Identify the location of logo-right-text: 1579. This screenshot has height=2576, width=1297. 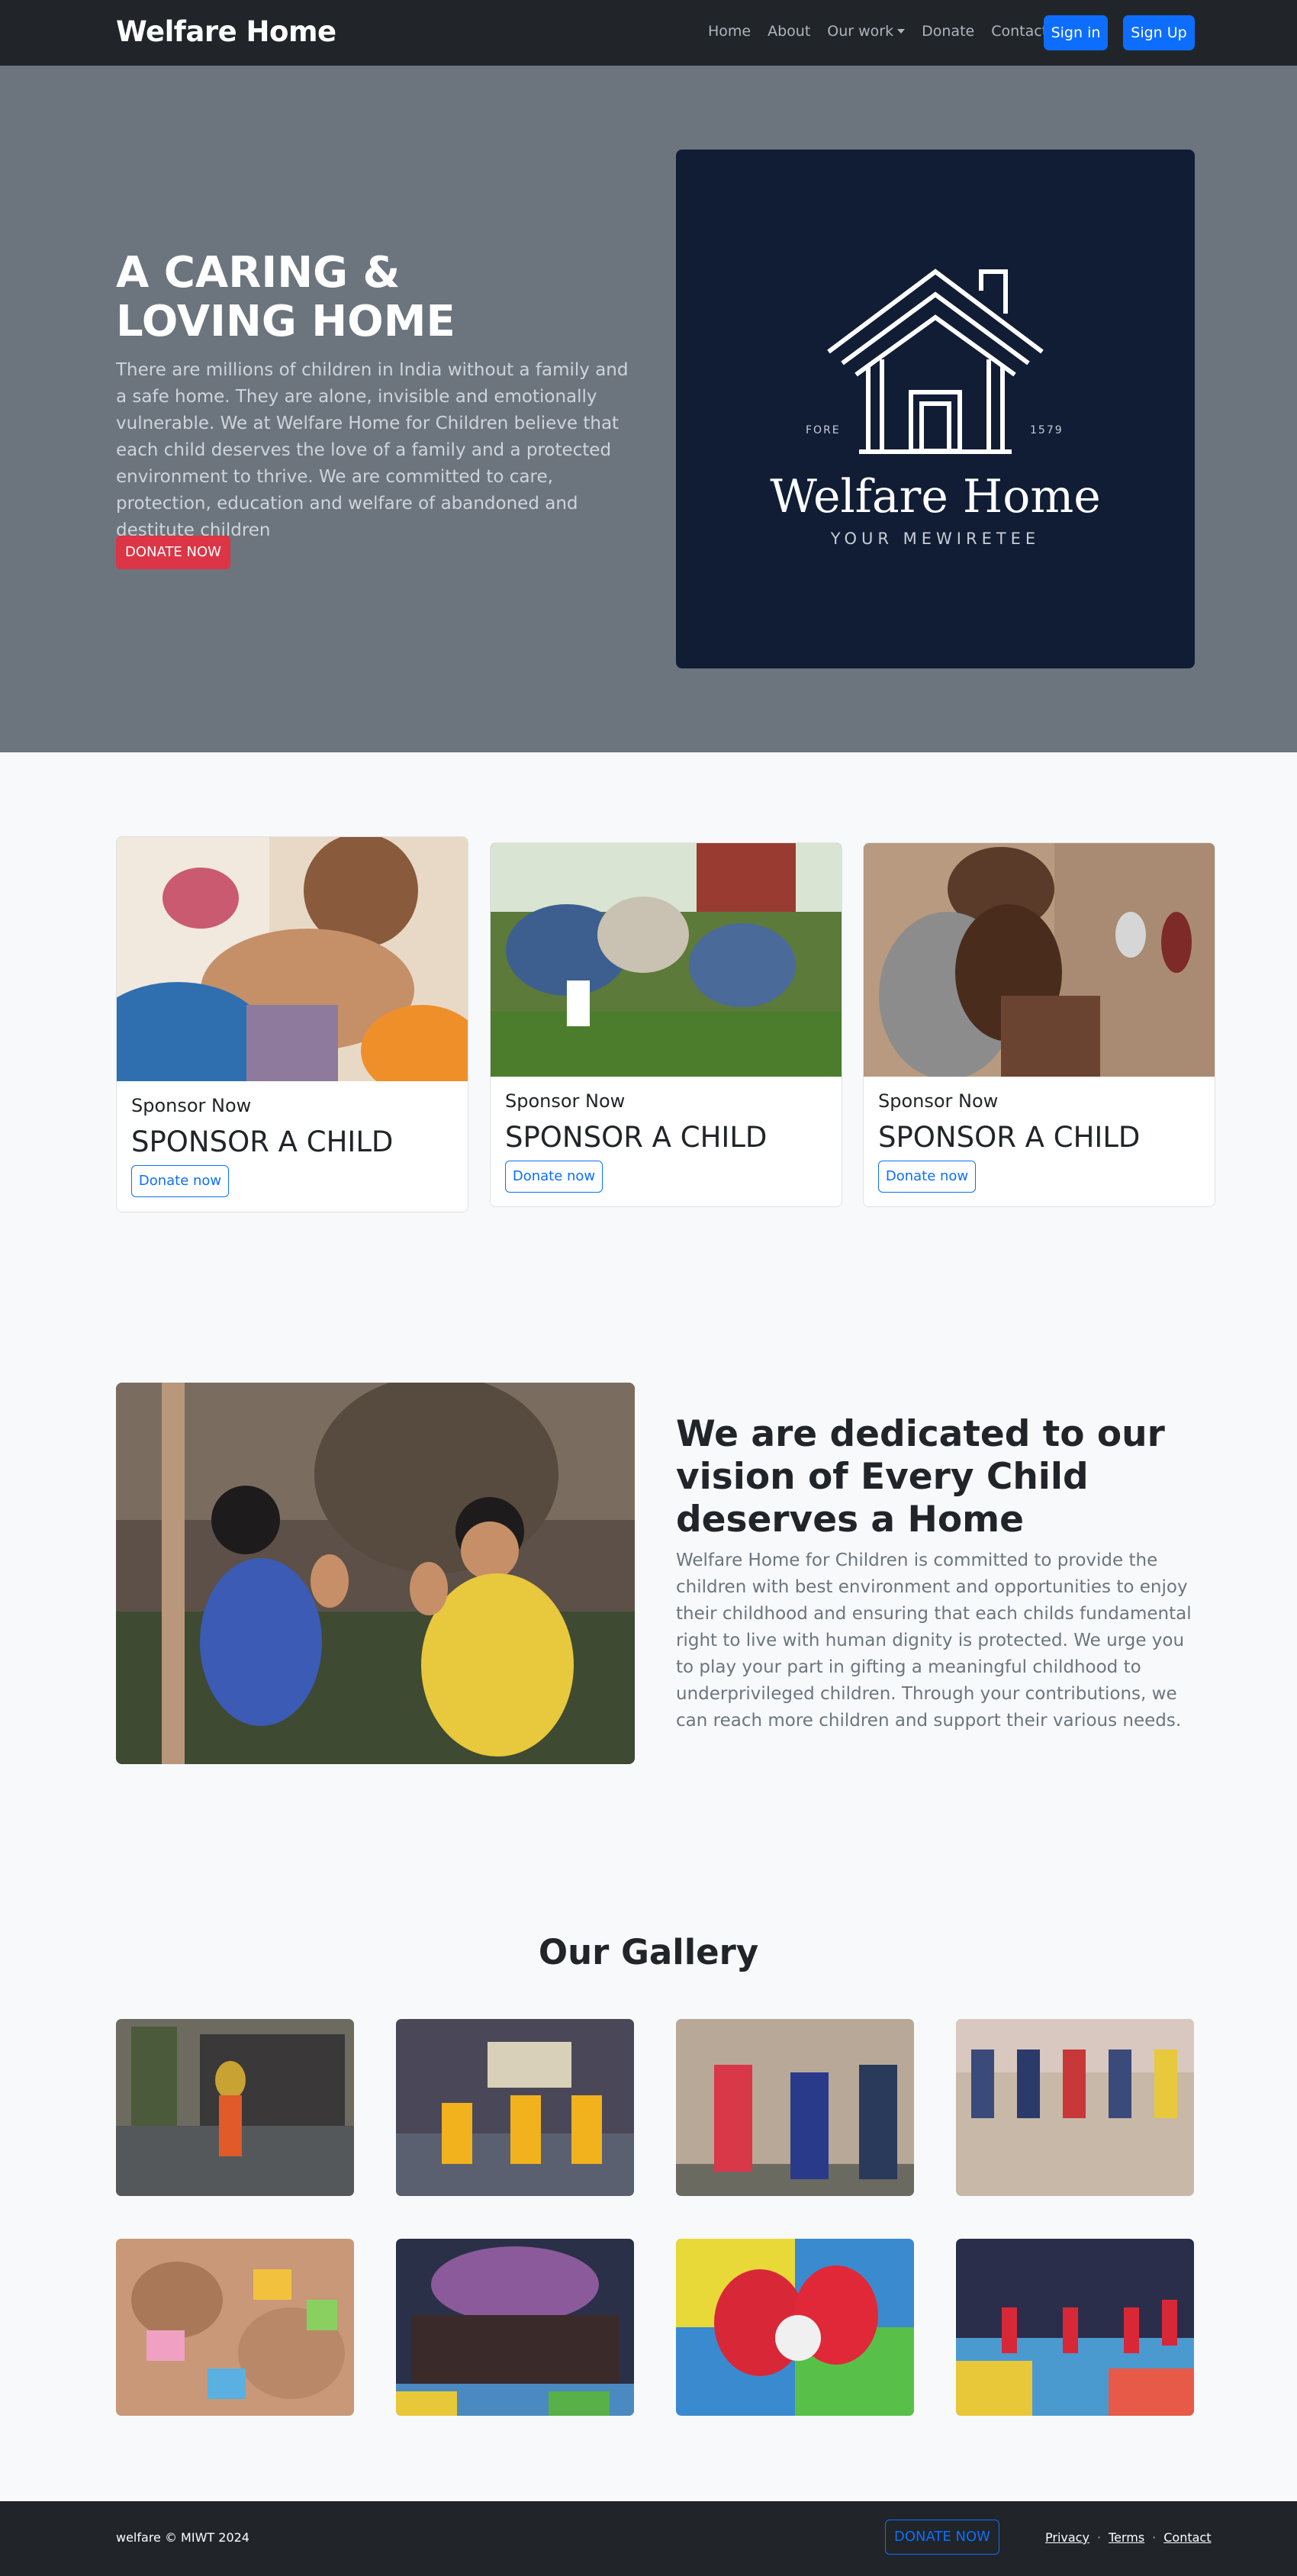
(1047, 430).